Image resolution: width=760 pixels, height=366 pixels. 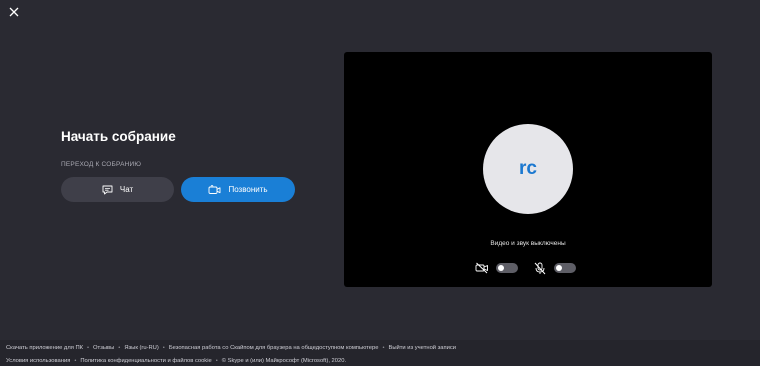 What do you see at coordinates (126, 189) in the screenshot?
I see `chat-button-label: Чат` at bounding box center [126, 189].